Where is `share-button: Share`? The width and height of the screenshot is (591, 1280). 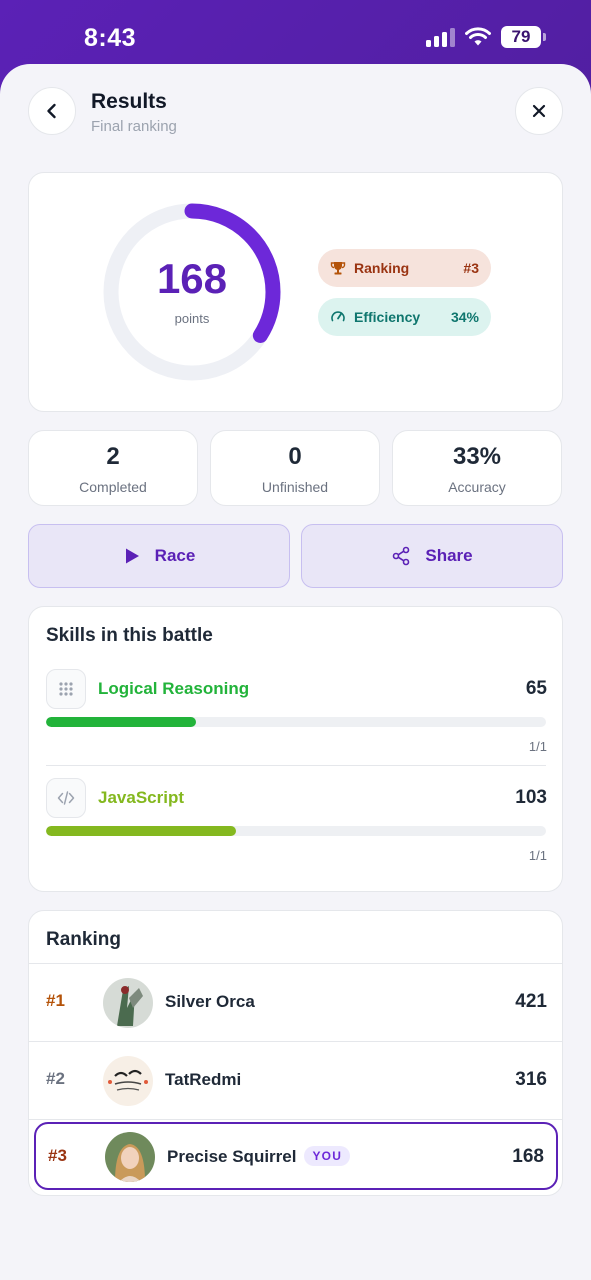
share-button: Share is located at coordinates (432, 556).